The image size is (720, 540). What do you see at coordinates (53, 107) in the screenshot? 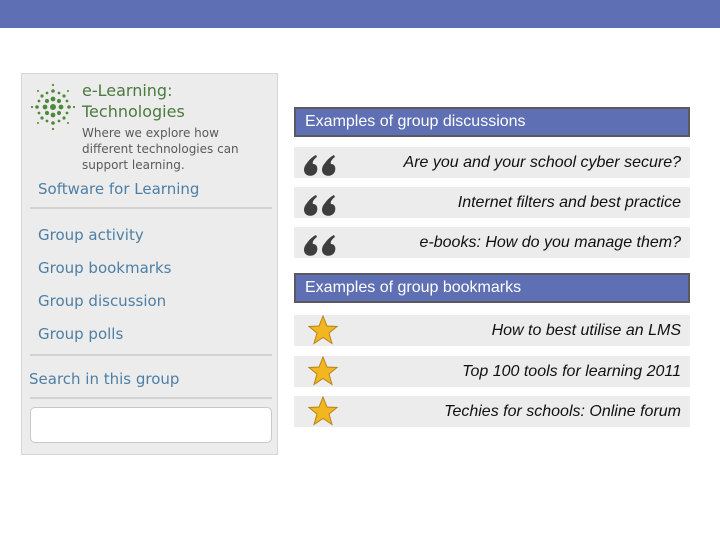
I see `globe-dots-logo-icon` at bounding box center [53, 107].